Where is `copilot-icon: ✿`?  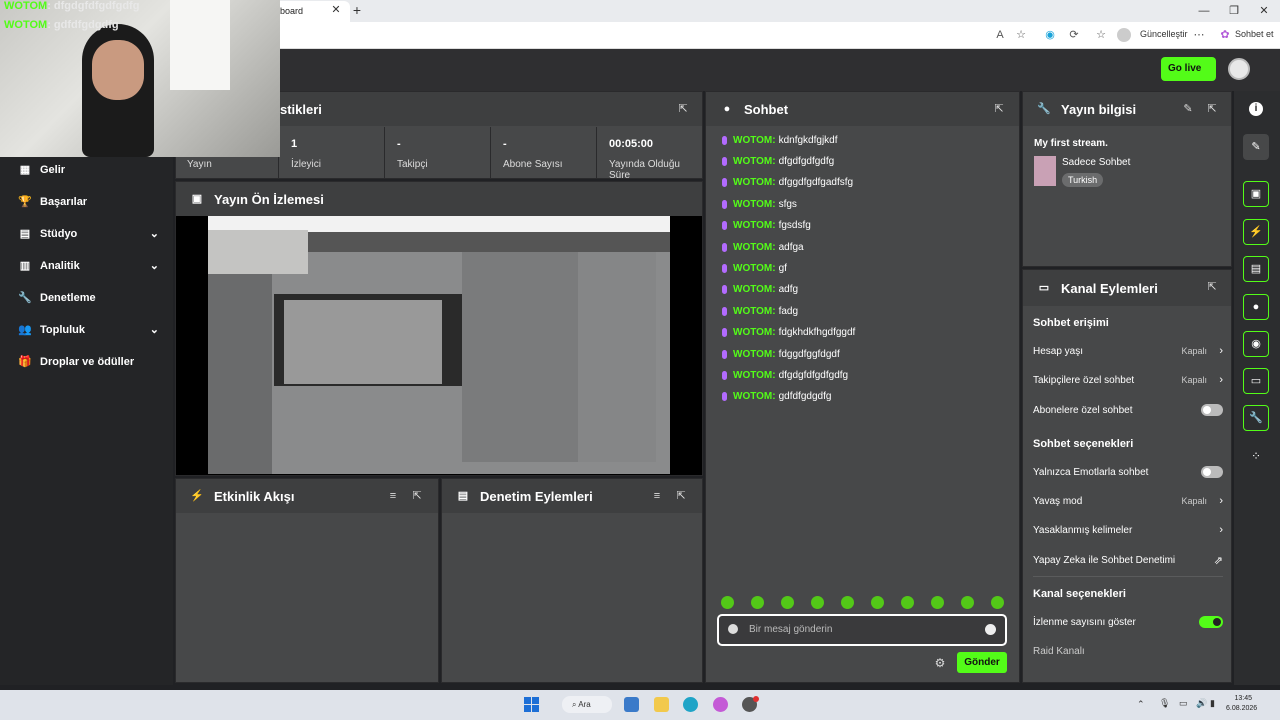
copilot-icon: ✿ is located at coordinates (1225, 35).